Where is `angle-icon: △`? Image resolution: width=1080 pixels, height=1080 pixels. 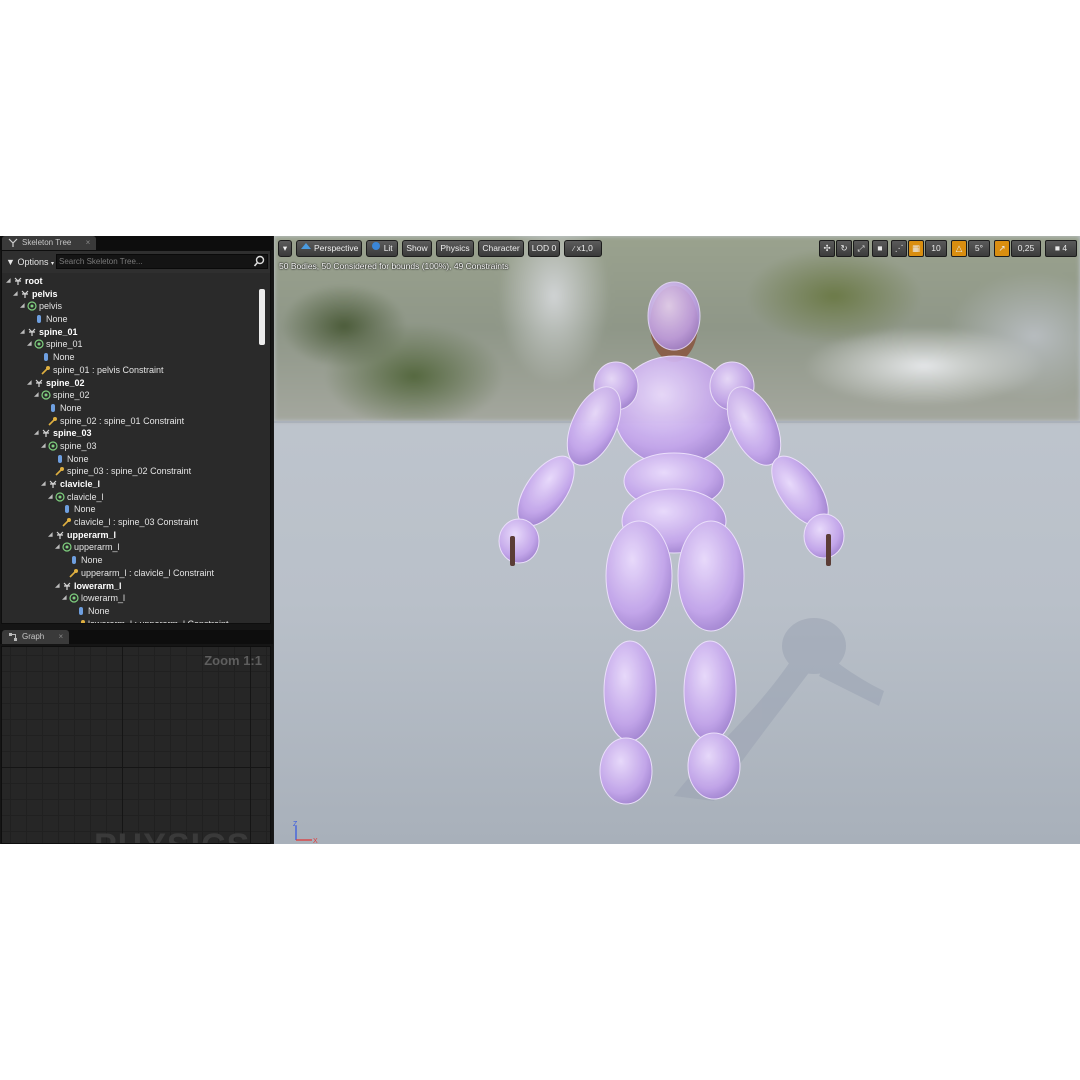 angle-icon: △ is located at coordinates (959, 248).